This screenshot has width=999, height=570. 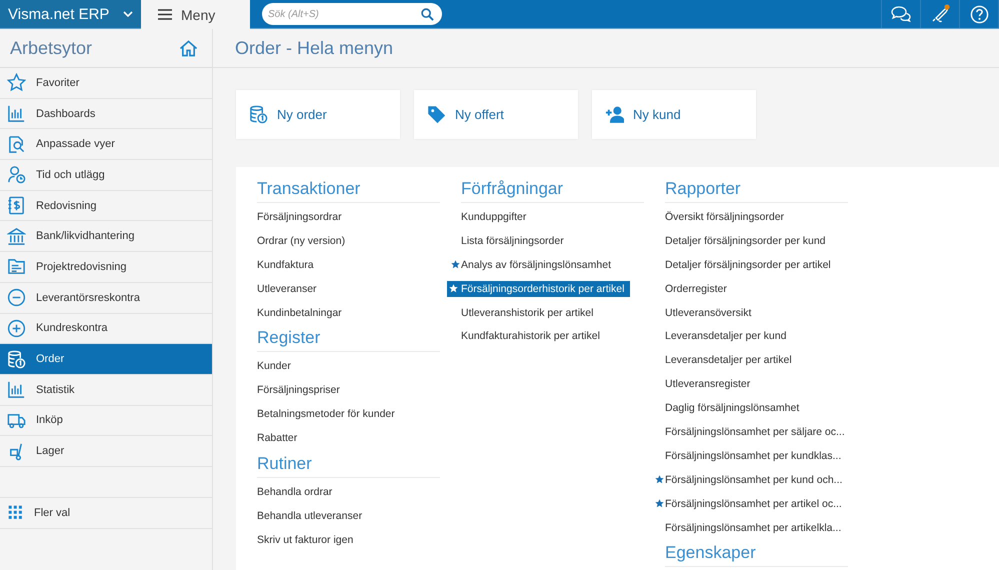 What do you see at coordinates (16, 266) in the screenshot?
I see `folder-list-icon` at bounding box center [16, 266].